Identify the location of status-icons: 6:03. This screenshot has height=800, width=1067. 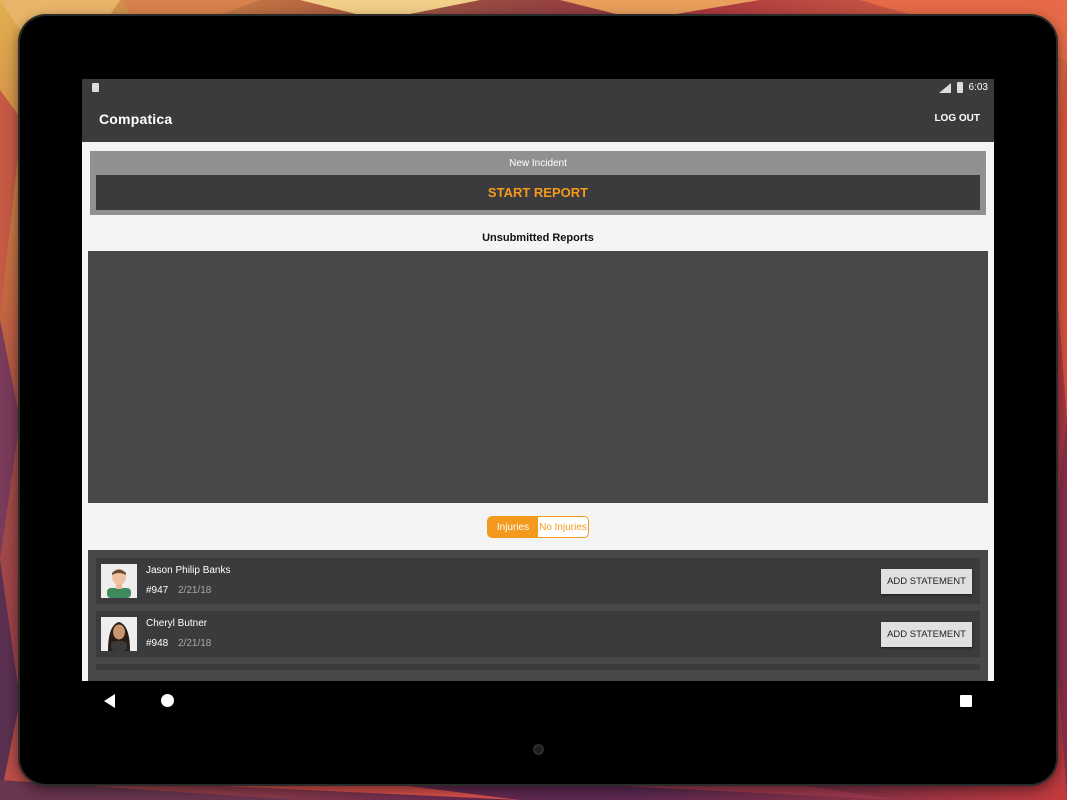
(963, 87).